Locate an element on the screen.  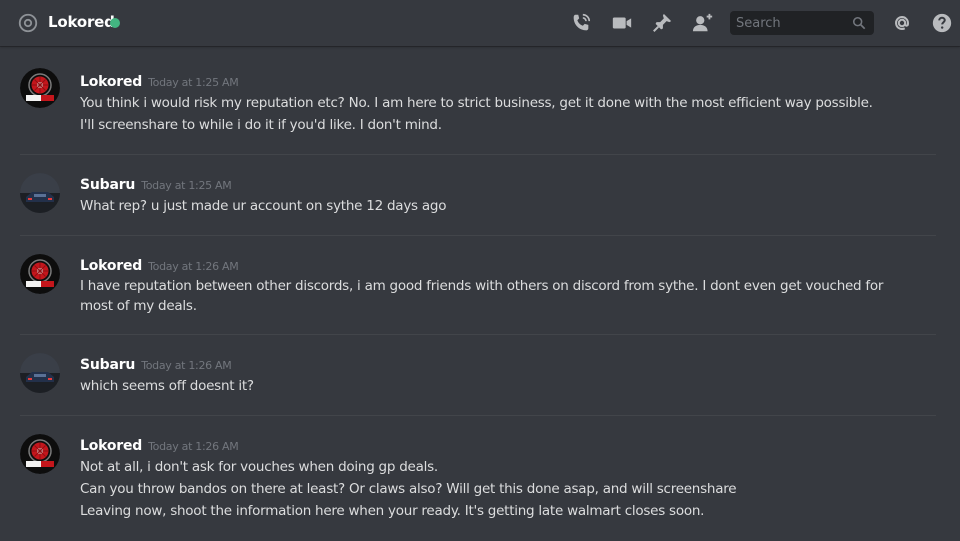
at-icon is located at coordinates (28, 23).